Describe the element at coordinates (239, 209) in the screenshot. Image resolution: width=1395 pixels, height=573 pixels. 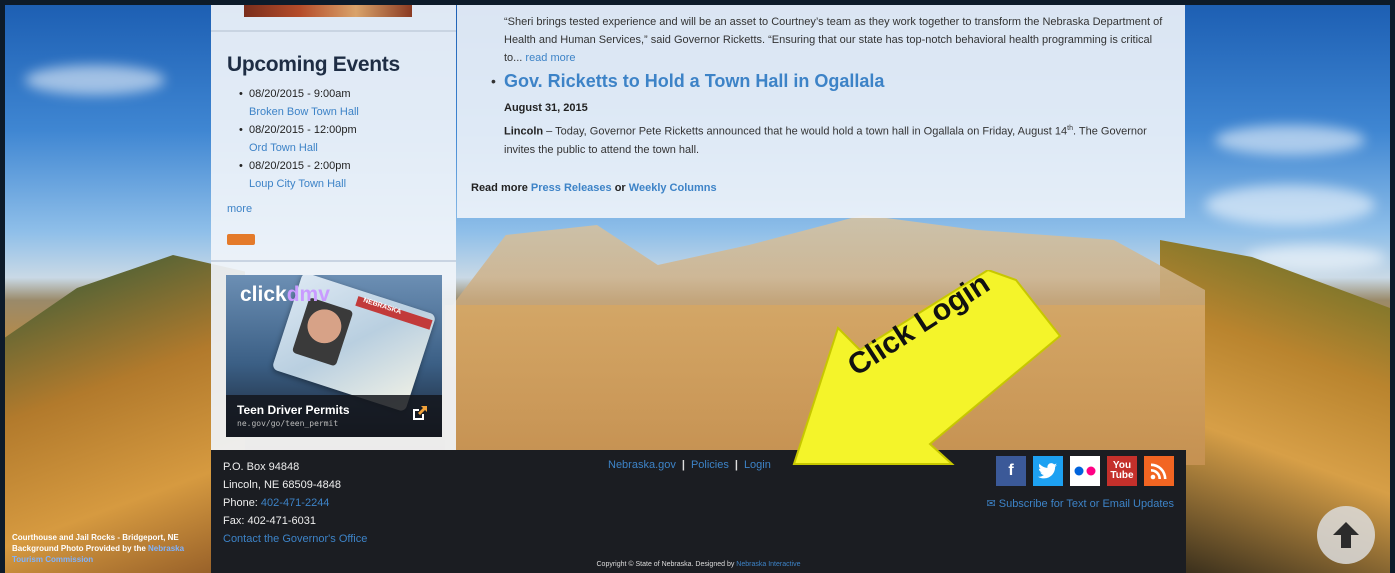
I see `events-more-link: more` at that location.